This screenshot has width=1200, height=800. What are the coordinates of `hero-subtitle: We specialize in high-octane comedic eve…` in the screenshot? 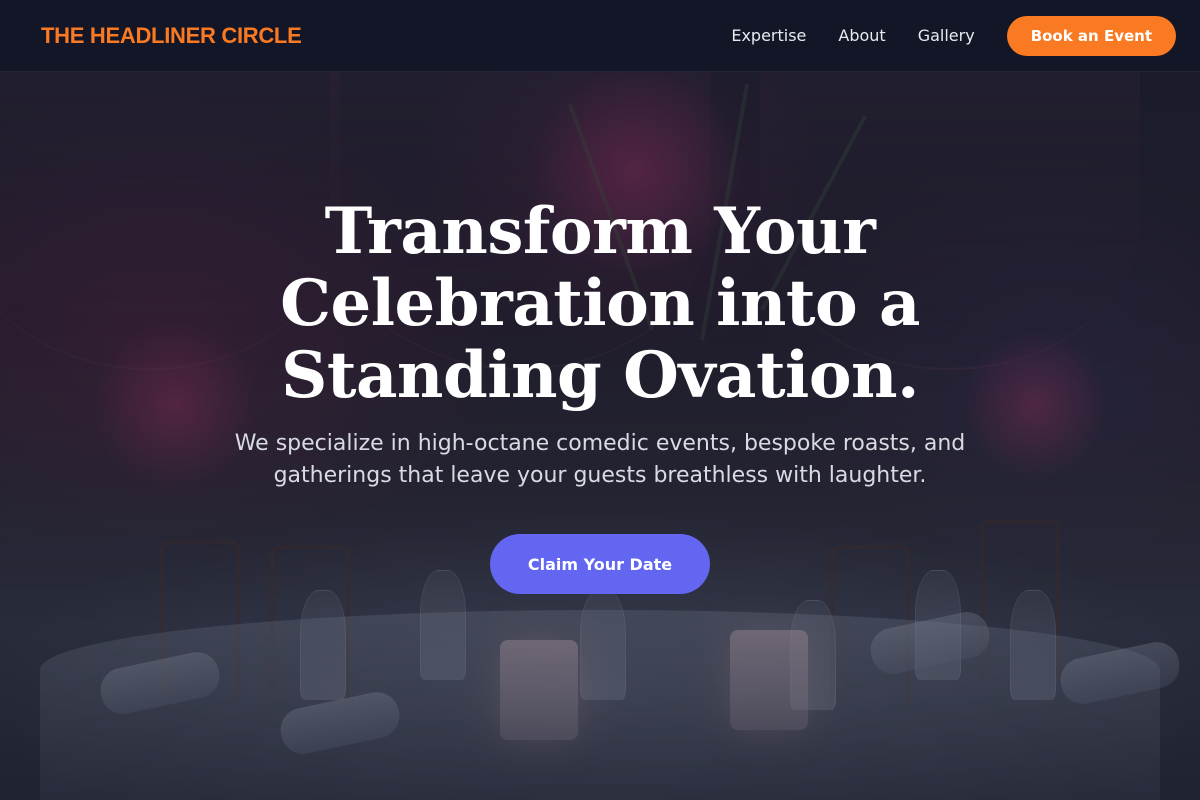 It's located at (600, 459).